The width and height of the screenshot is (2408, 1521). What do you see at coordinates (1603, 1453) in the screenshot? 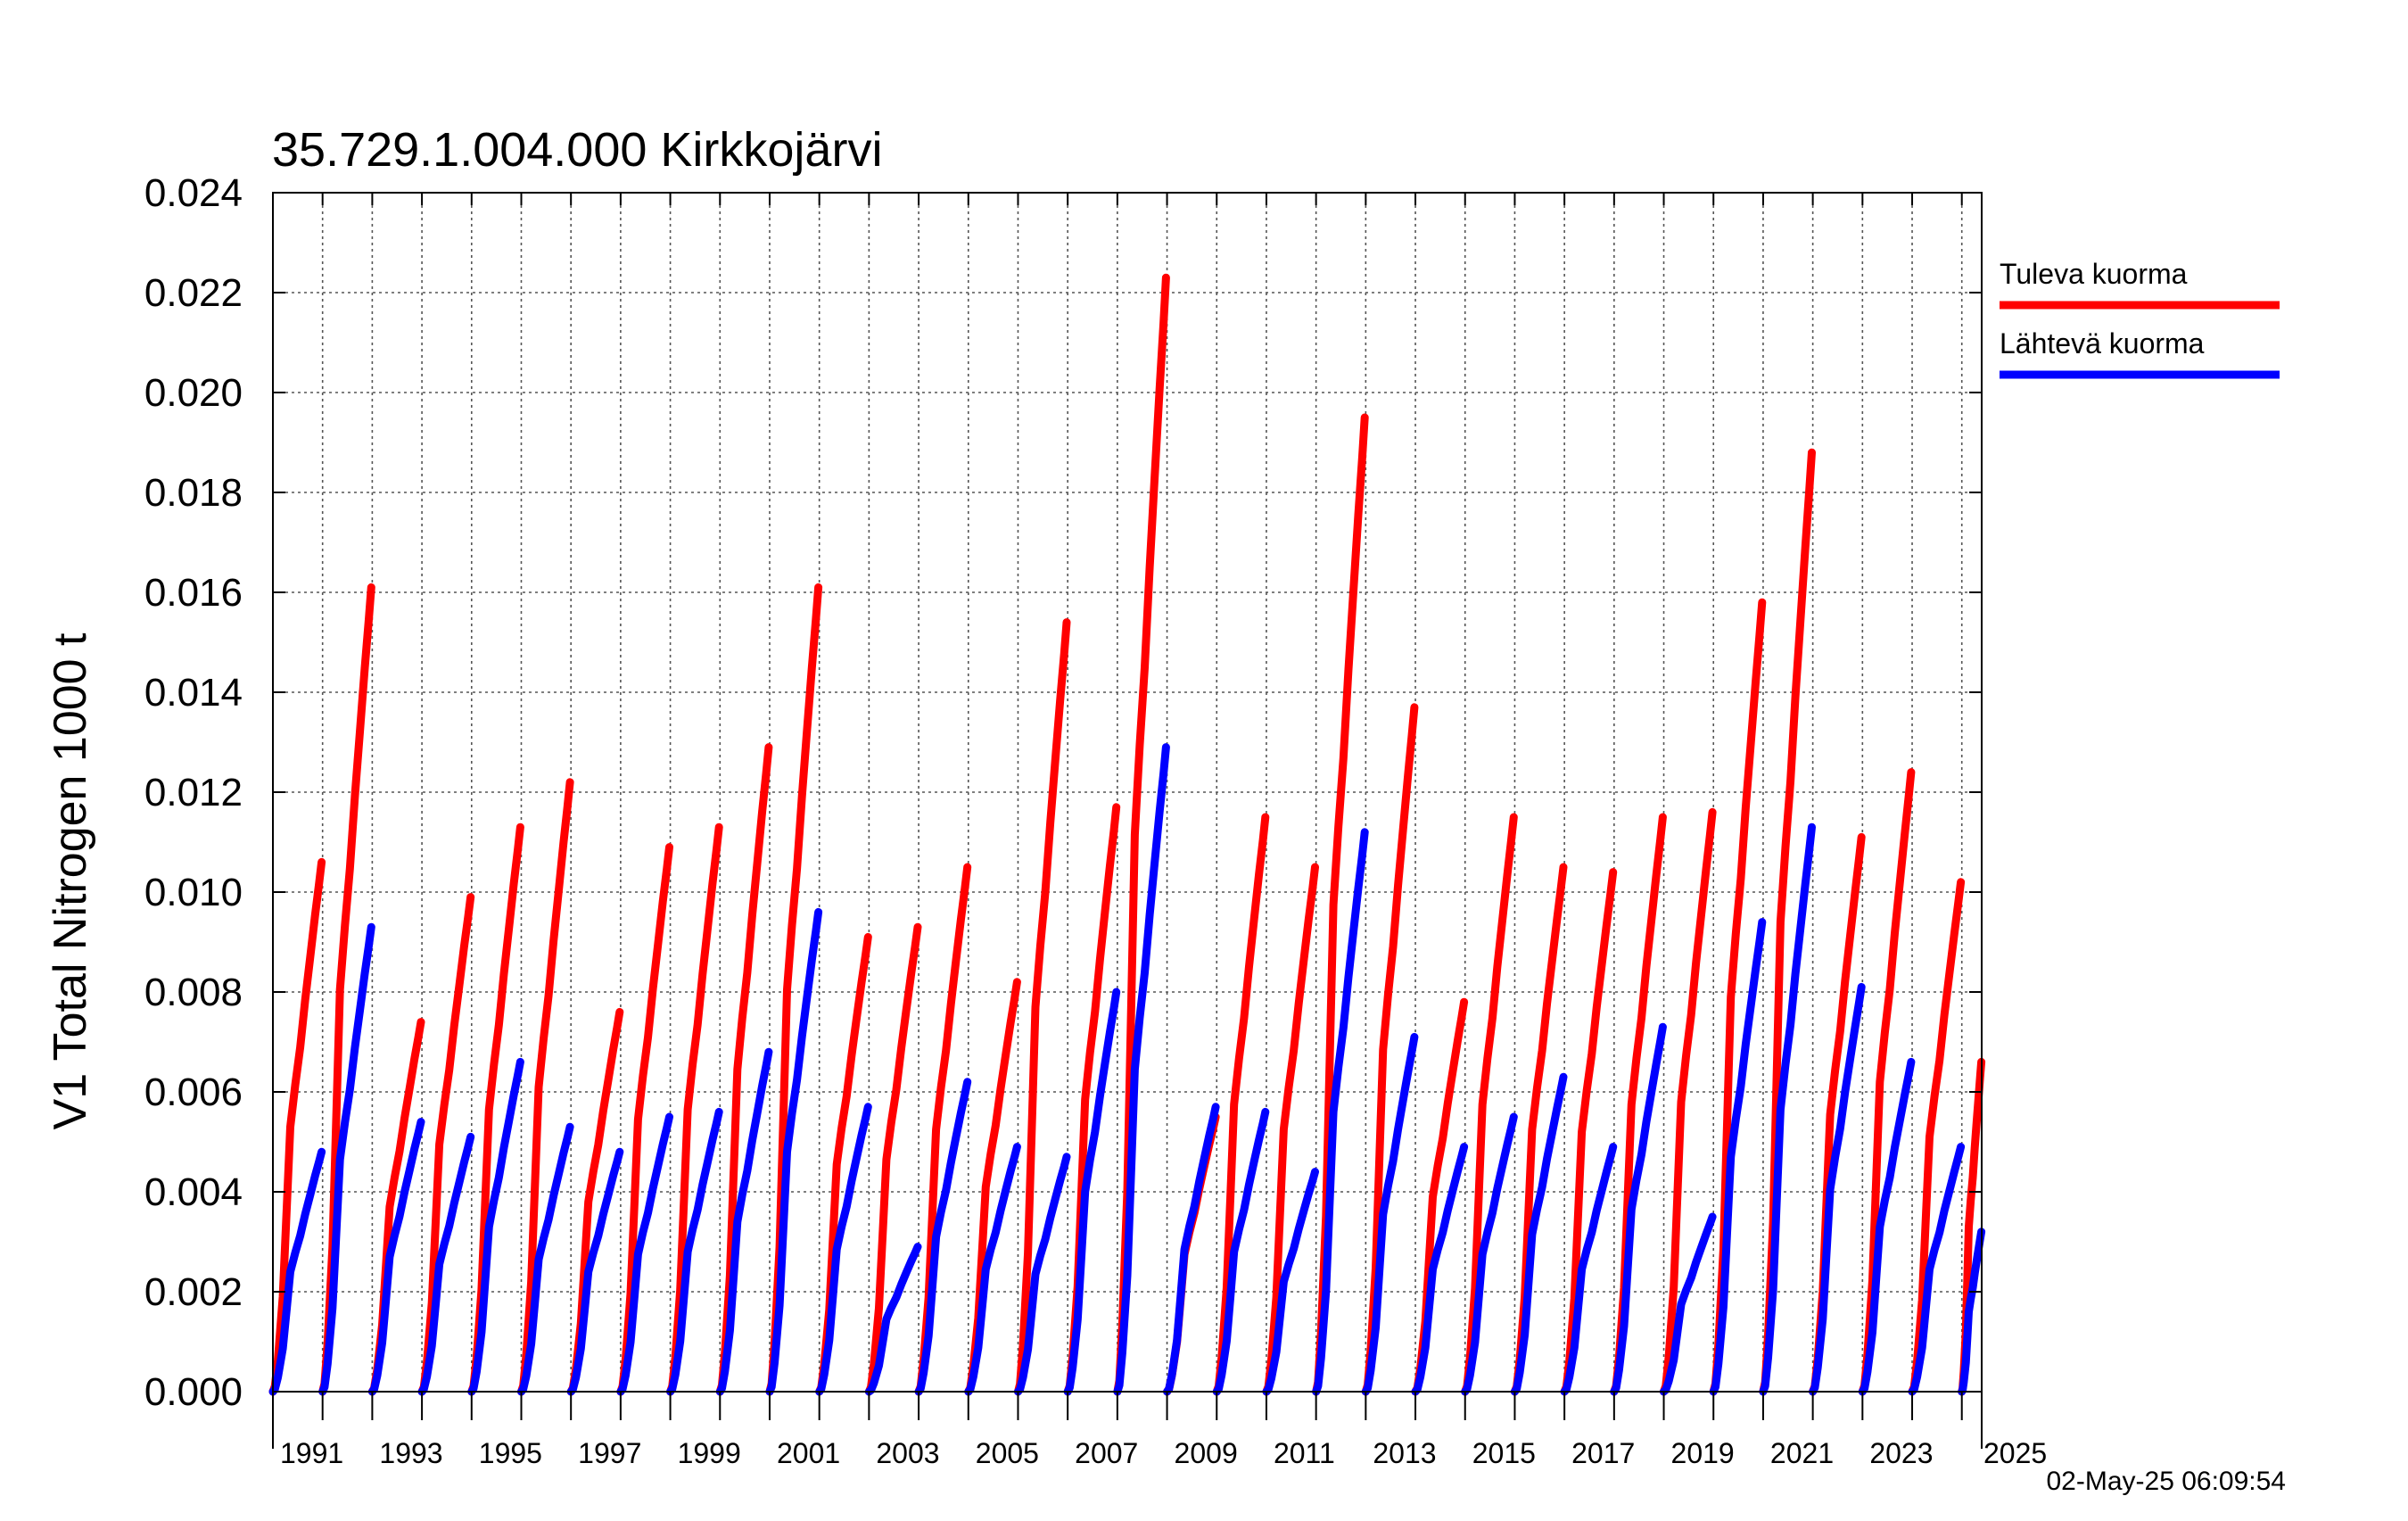
I see `x-tick-label: 2017` at bounding box center [1603, 1453].